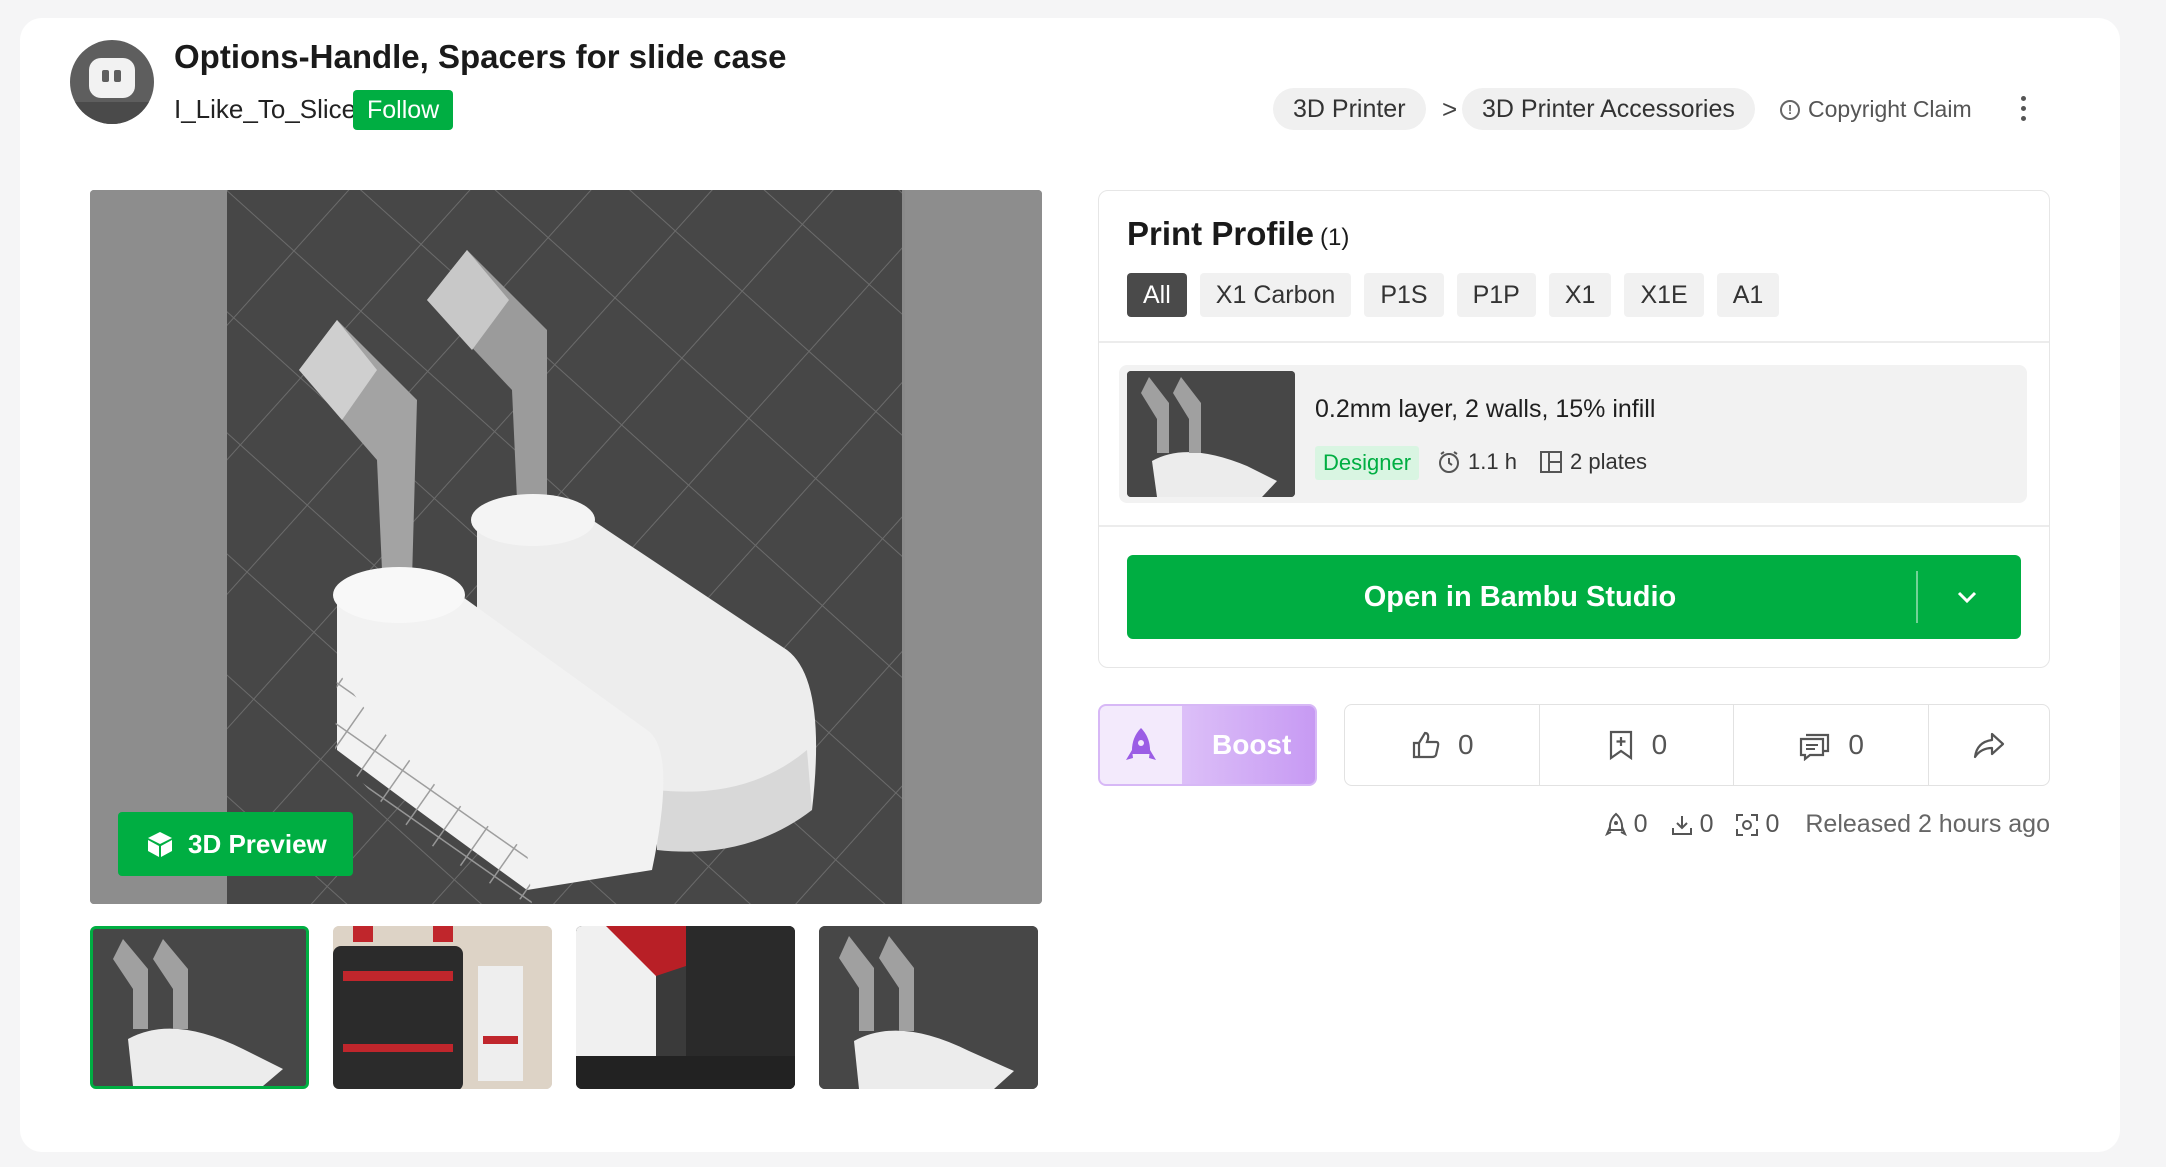 The height and width of the screenshot is (1167, 2166). What do you see at coordinates (685, 1007) in the screenshot?
I see `thumbnail-case-closeup` at bounding box center [685, 1007].